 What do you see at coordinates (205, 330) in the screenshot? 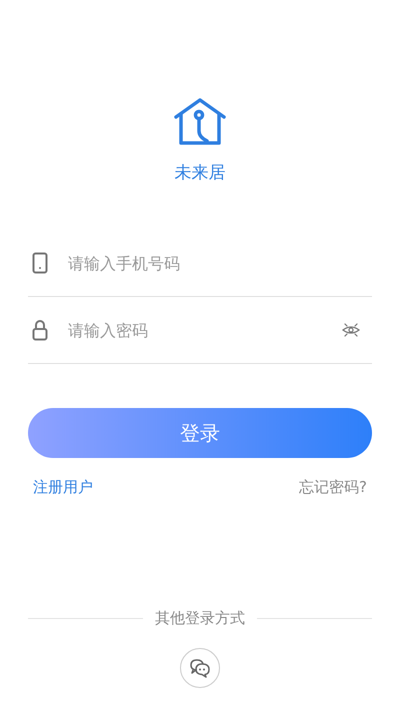
I see `password-input: 请输入密码` at bounding box center [205, 330].